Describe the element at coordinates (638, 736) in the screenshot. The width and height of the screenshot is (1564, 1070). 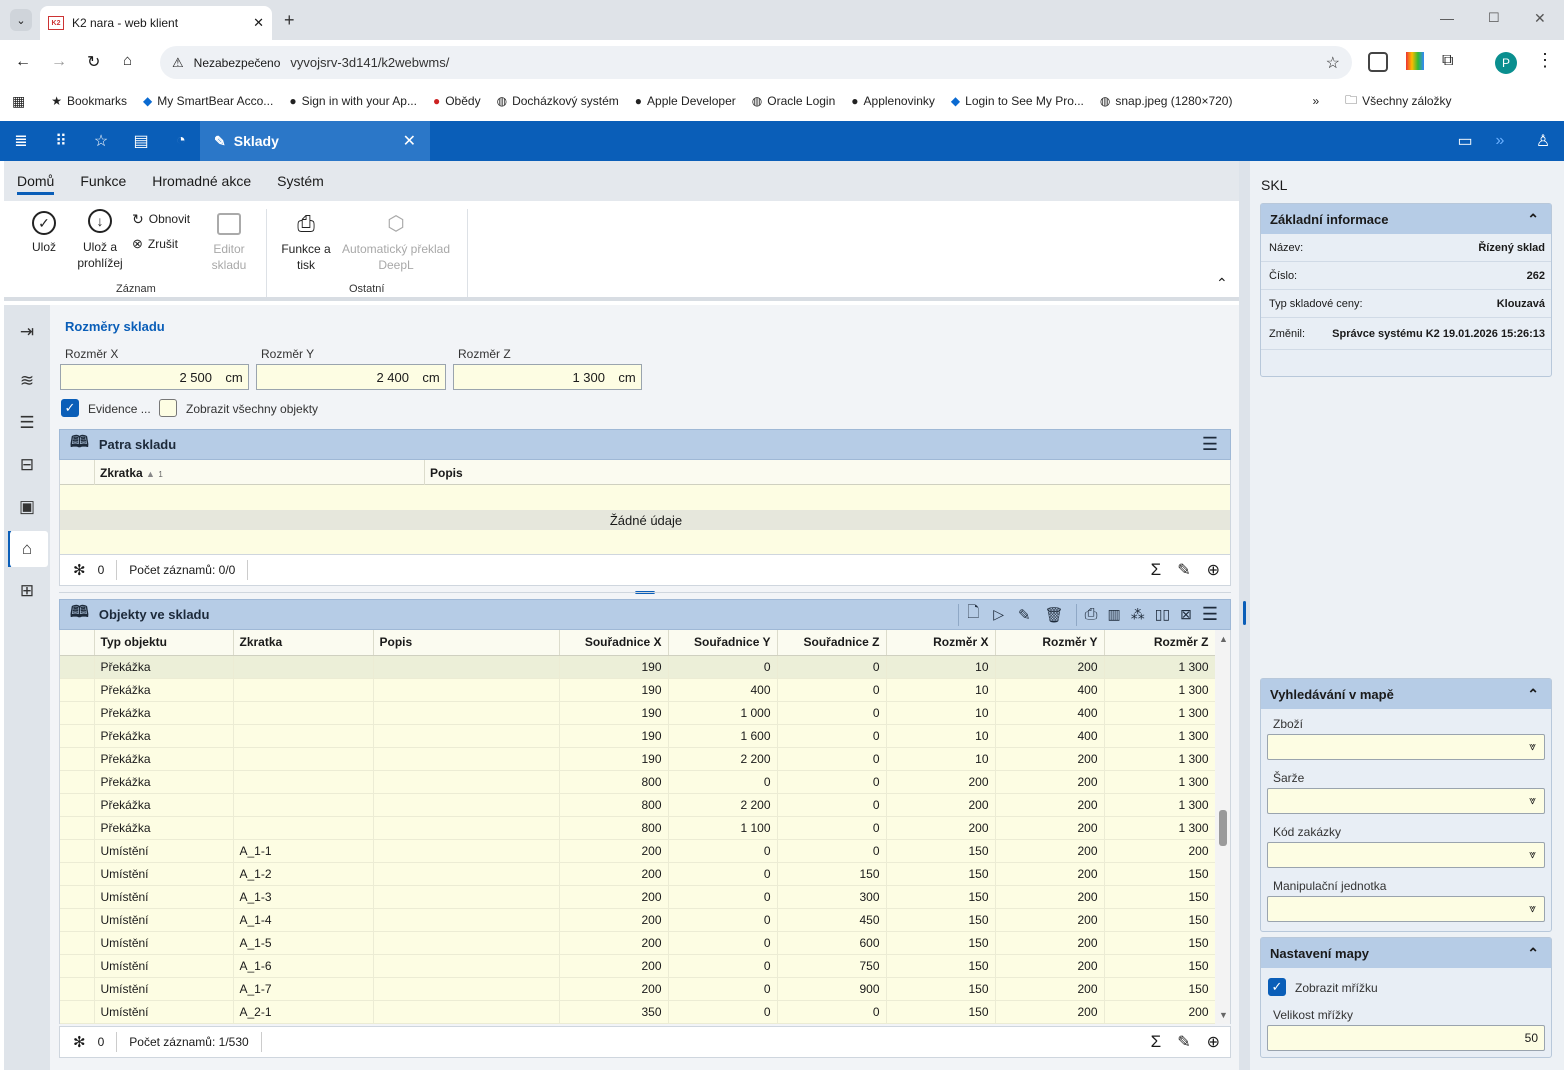
I see `table-row: Překážka 190 1 600 0 10 400 1 300` at that location.